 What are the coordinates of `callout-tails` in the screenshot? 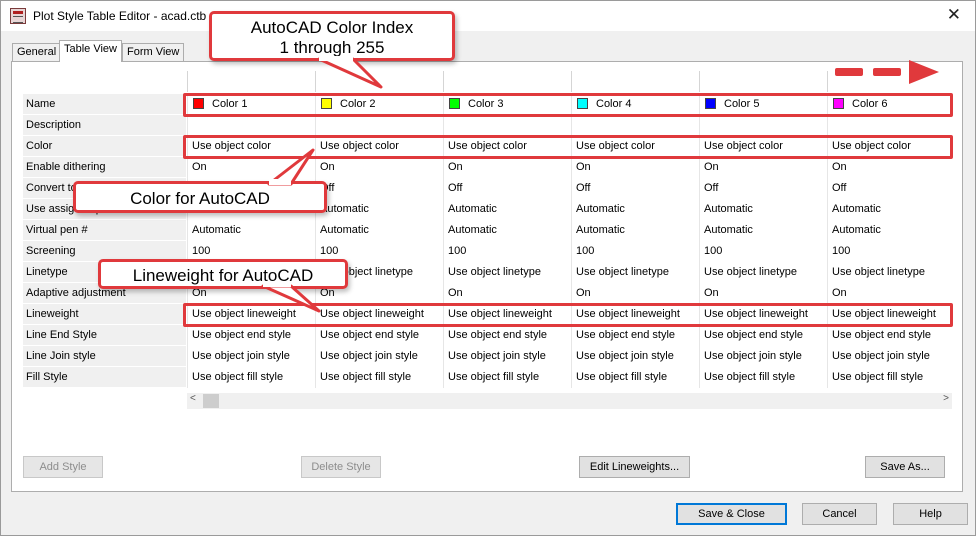 It's located at (322, 184).